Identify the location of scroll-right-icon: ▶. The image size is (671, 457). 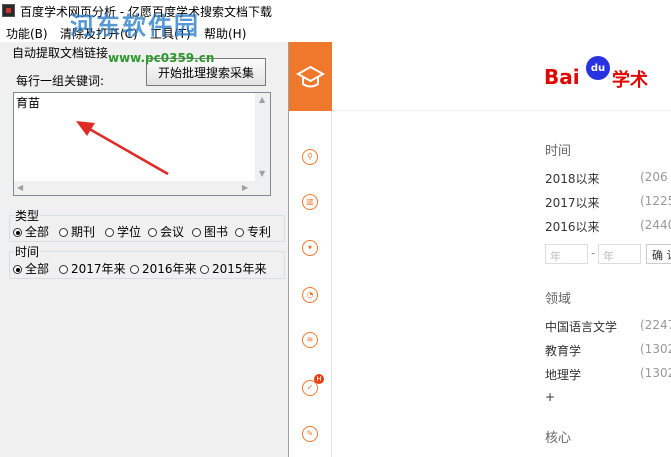
(245, 187).